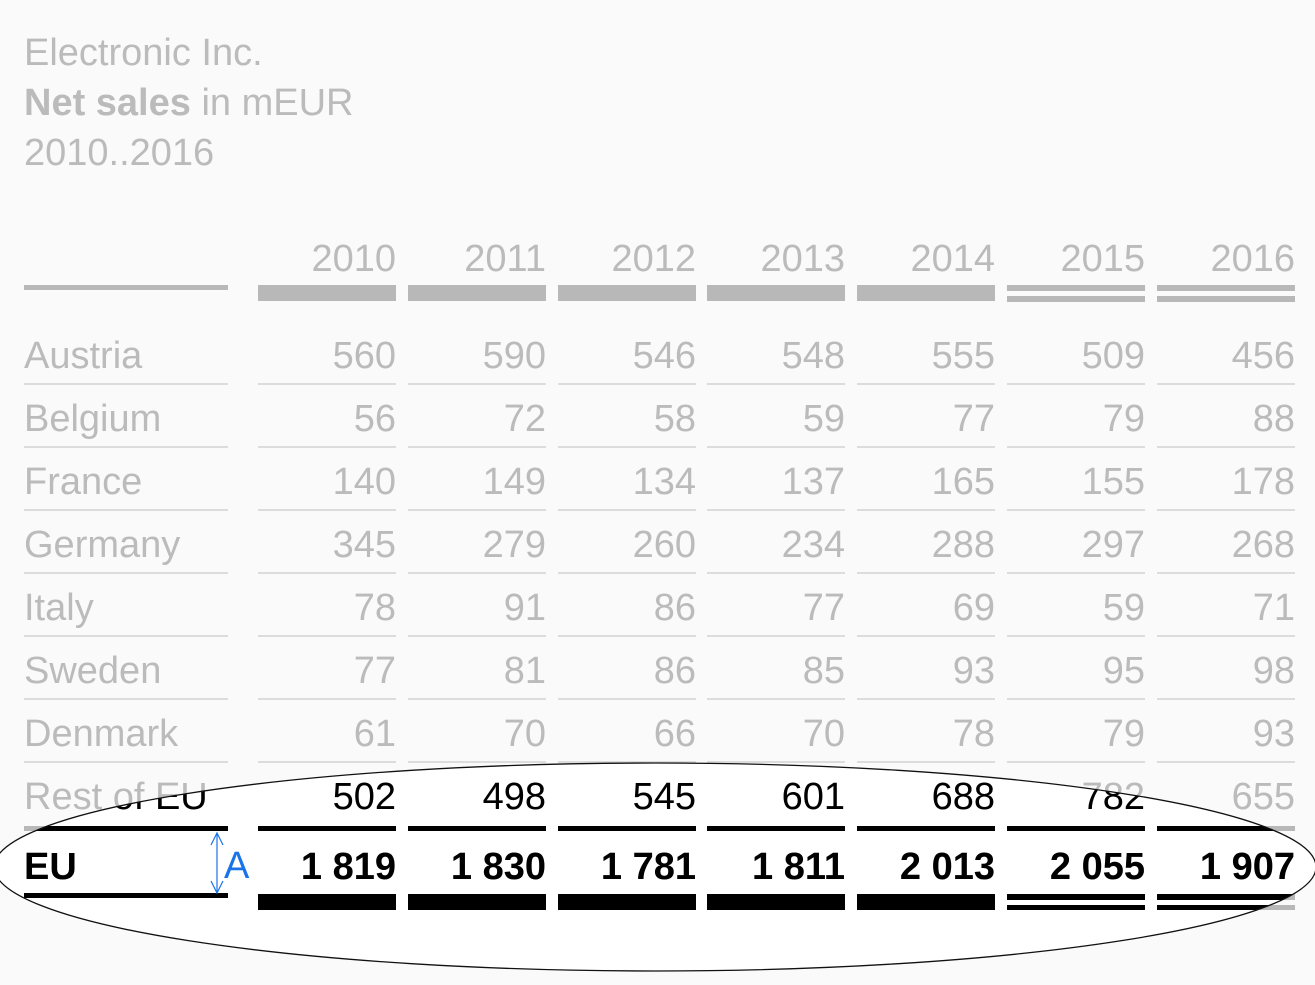  Describe the element at coordinates (50, 867) in the screenshot. I see `total-label: EU` at that location.